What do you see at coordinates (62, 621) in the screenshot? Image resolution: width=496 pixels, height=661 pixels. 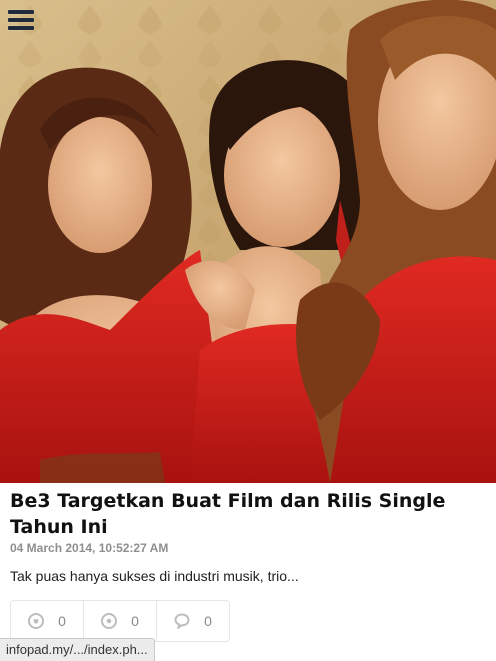 I see `like-count: 0` at bounding box center [62, 621].